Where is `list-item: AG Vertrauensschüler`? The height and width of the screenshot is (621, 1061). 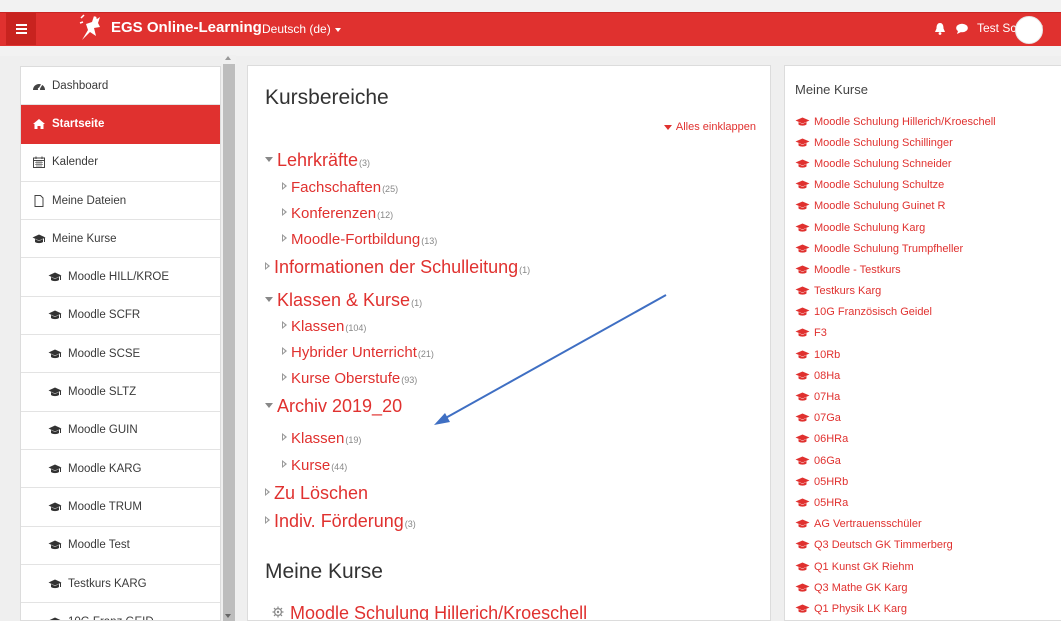
list-item: AG Vertrauensschüler is located at coordinates (895, 524).